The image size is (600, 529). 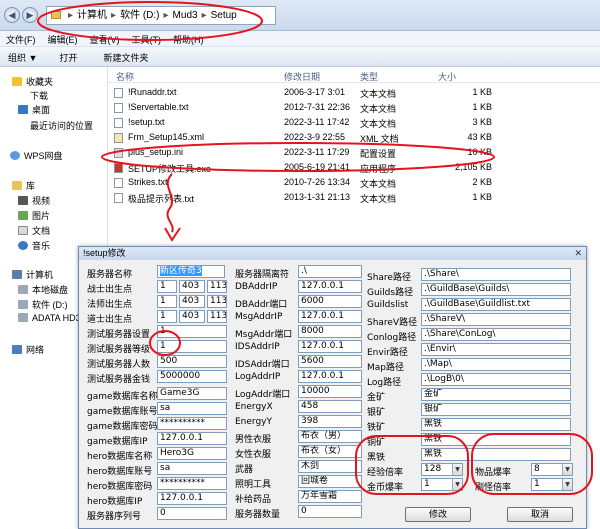 What do you see at coordinates (330, 436) in the screenshot?
I see `male-cloth-field: 布衣（男）` at bounding box center [330, 436].